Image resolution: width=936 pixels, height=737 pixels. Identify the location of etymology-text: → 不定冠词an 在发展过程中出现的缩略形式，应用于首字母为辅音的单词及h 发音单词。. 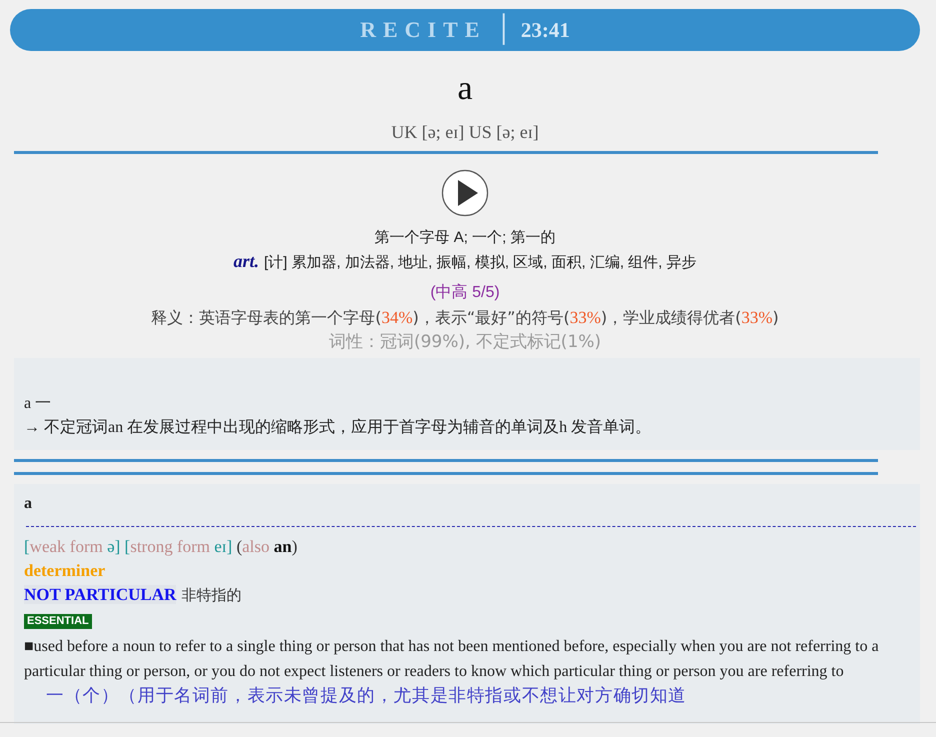
(338, 428).